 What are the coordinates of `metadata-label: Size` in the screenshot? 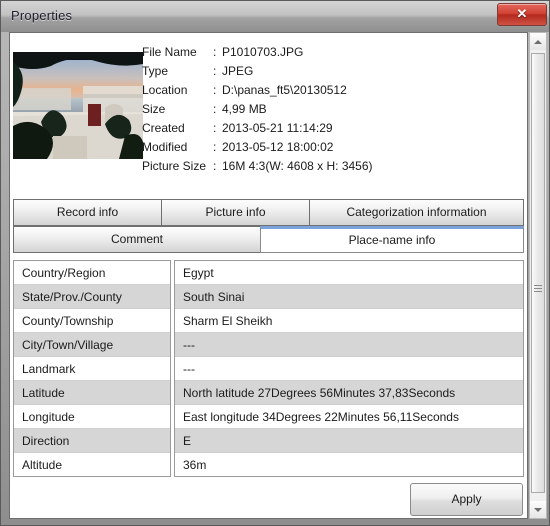 It's located at (154, 109).